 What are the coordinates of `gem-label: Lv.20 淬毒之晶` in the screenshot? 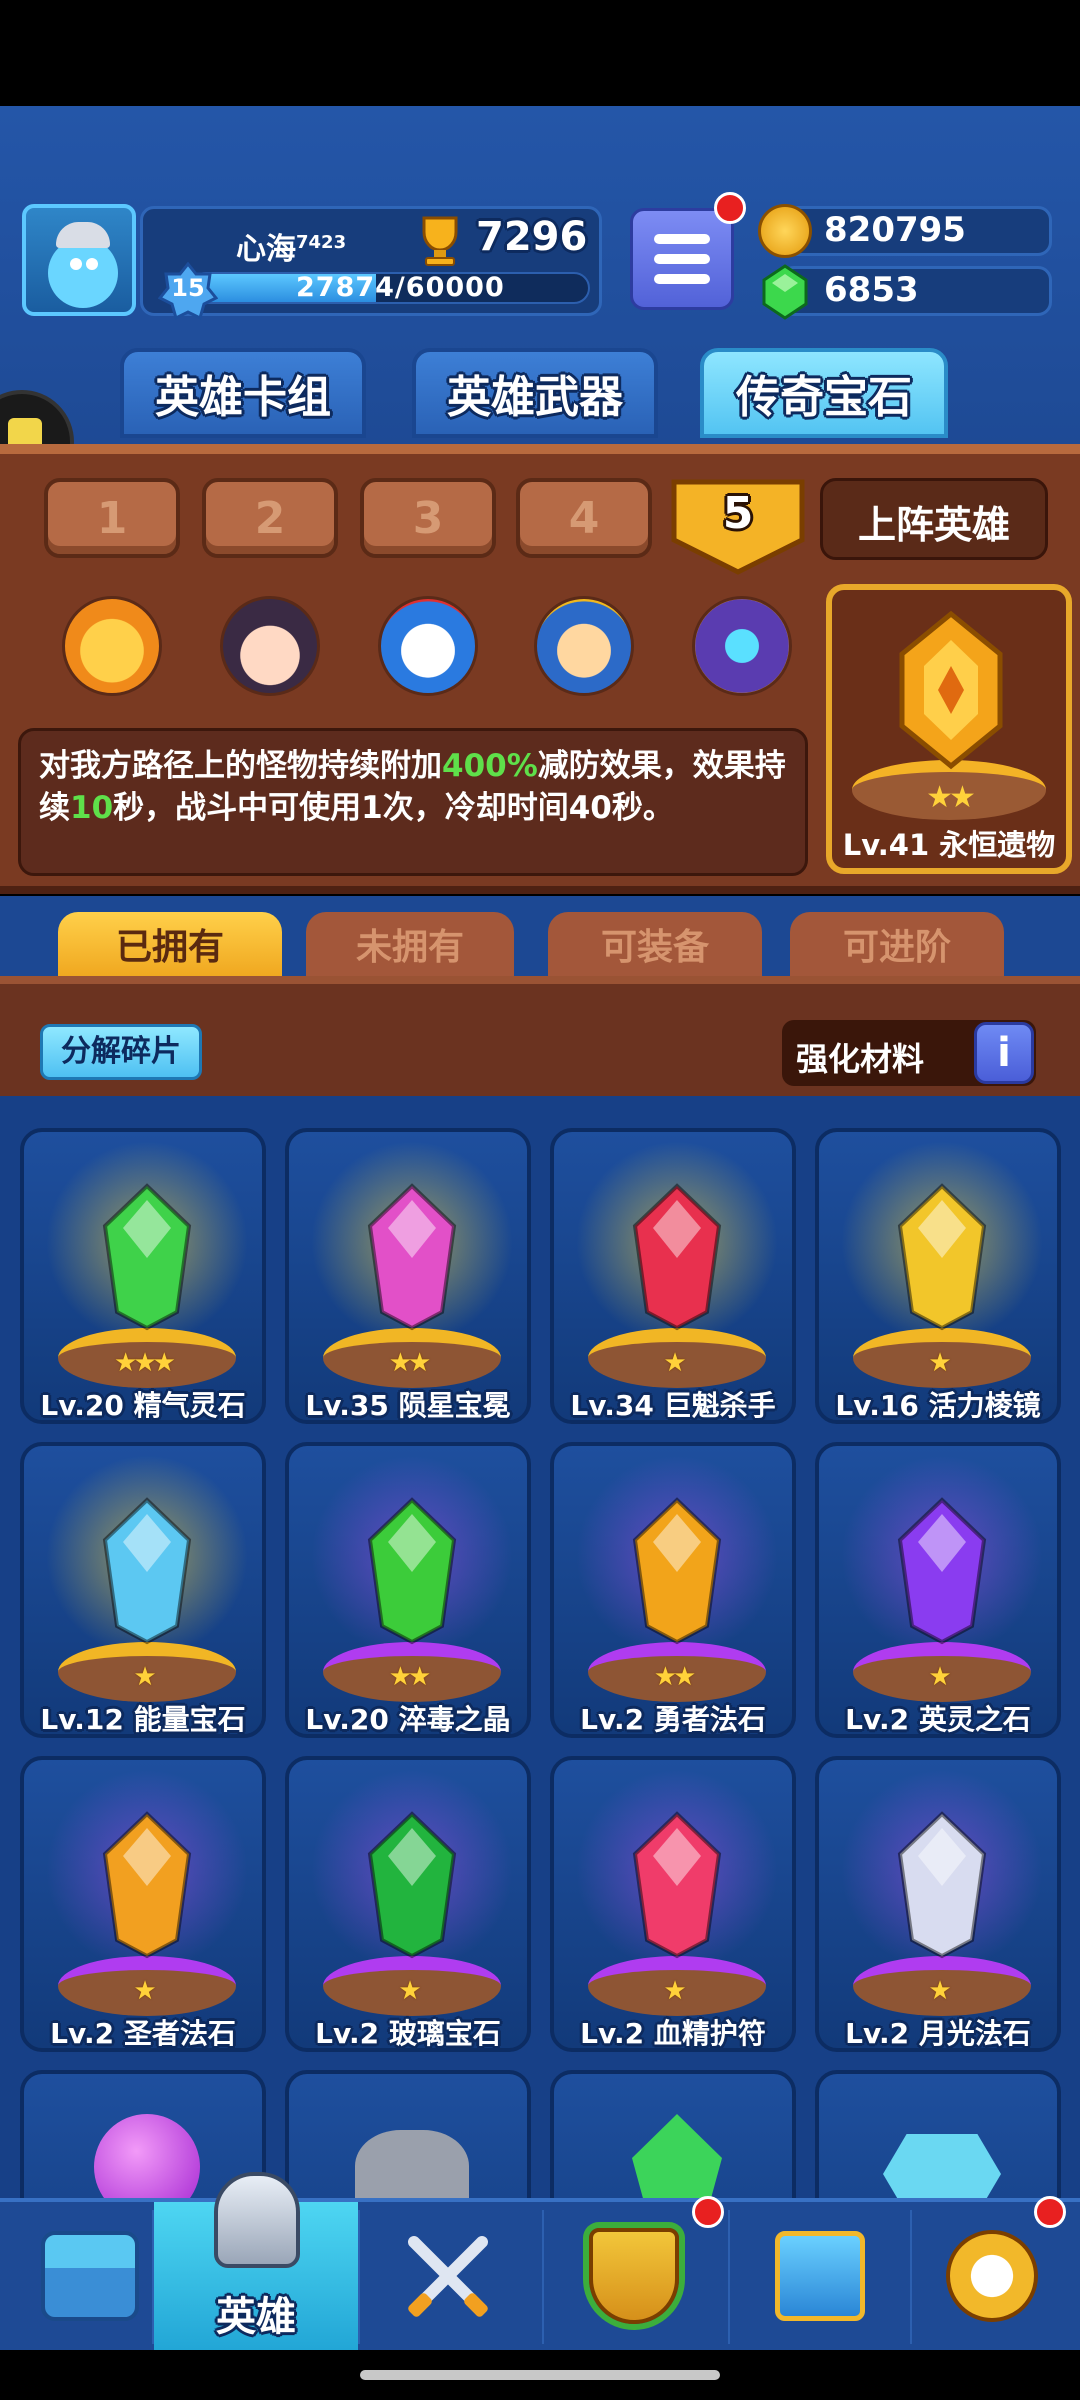 It's located at (408, 1719).